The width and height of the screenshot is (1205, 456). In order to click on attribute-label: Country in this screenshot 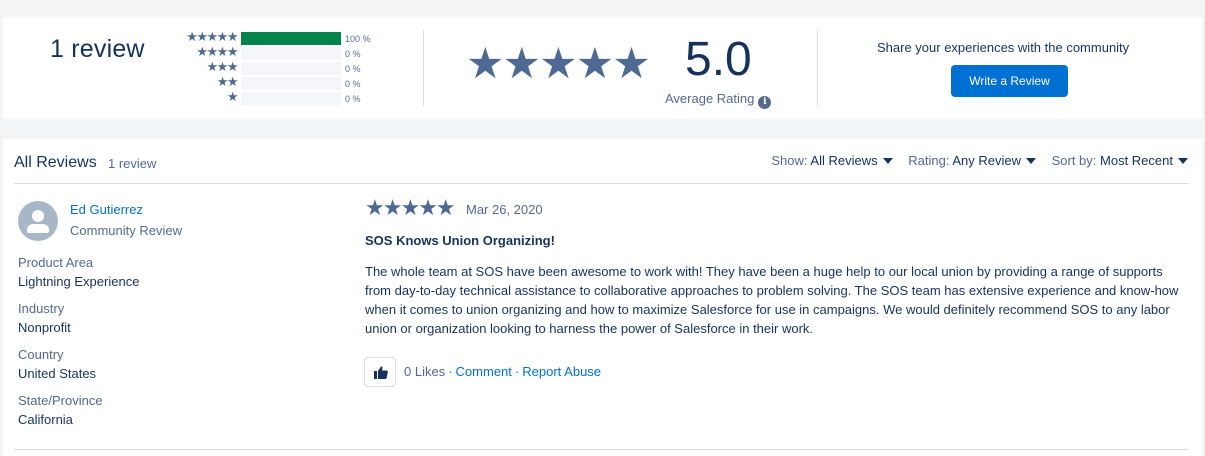, I will do `click(41, 354)`.